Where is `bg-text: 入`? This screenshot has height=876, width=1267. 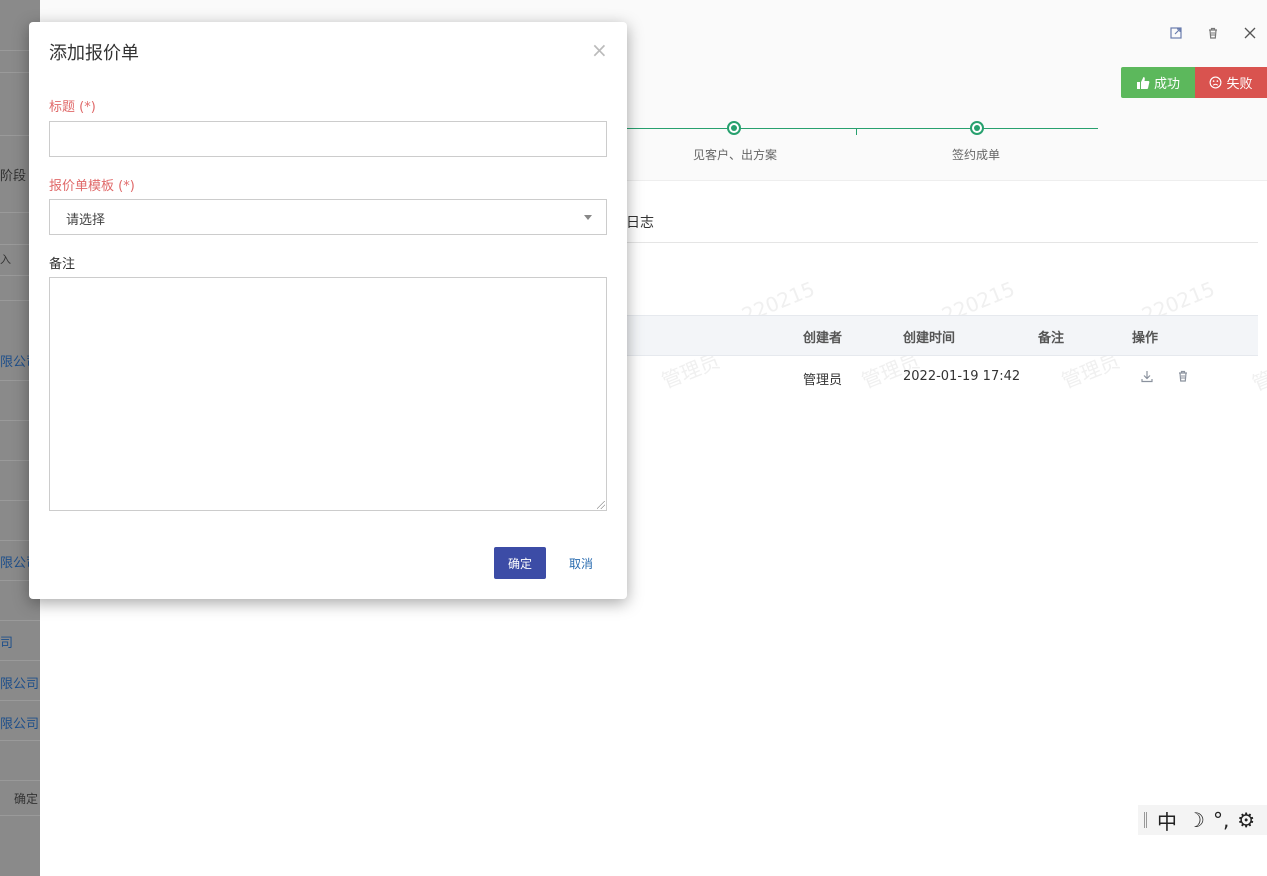
bg-text: 入 is located at coordinates (5, 259).